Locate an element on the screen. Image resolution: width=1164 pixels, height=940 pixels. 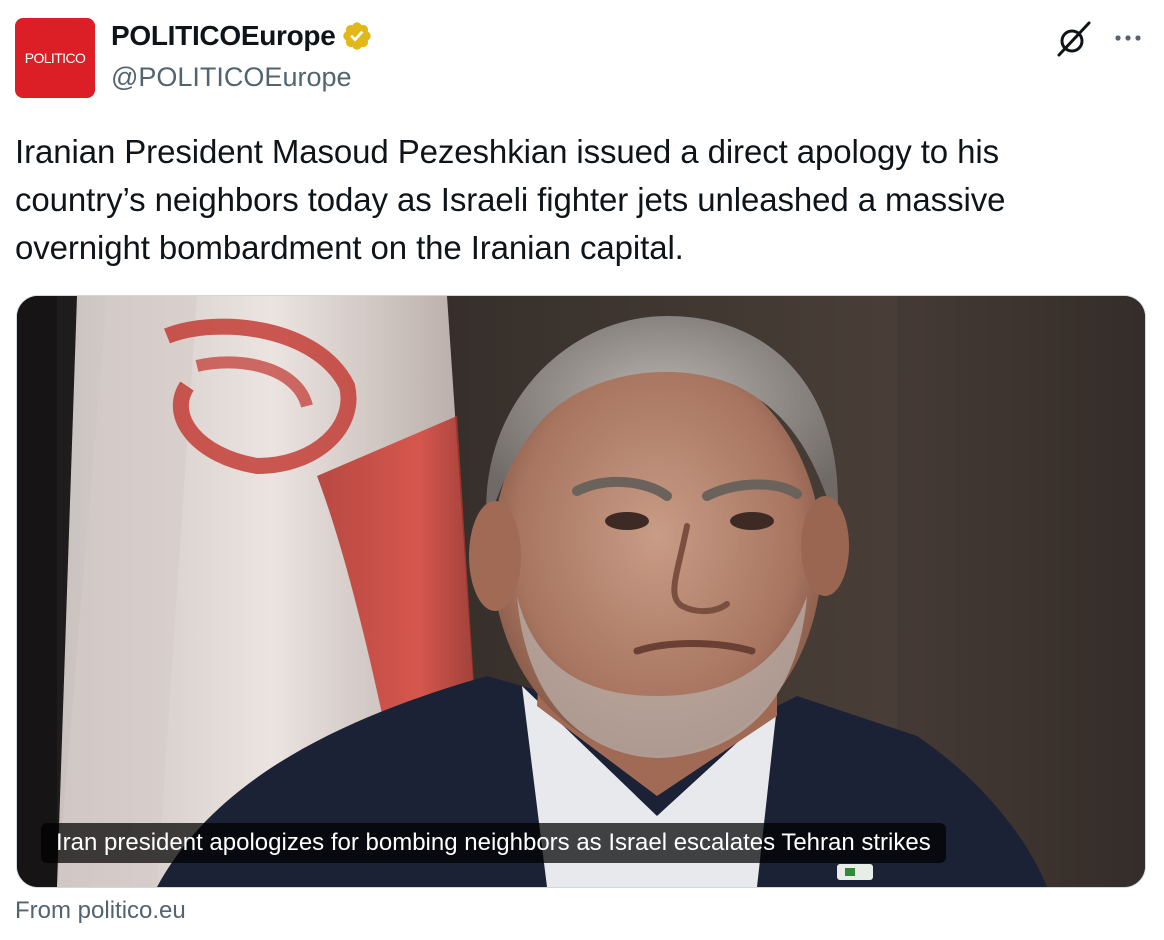
avatar-logo-text: POLITICO is located at coordinates (55, 58).